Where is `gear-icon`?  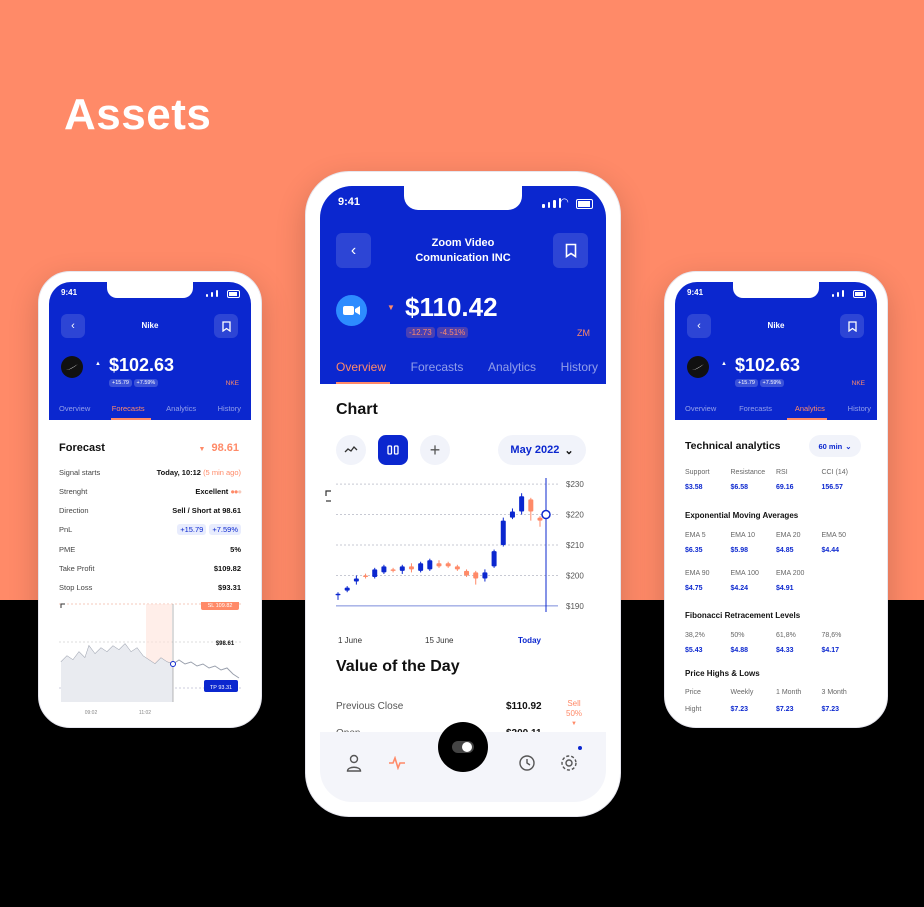
gear-icon is located at coordinates (569, 763).